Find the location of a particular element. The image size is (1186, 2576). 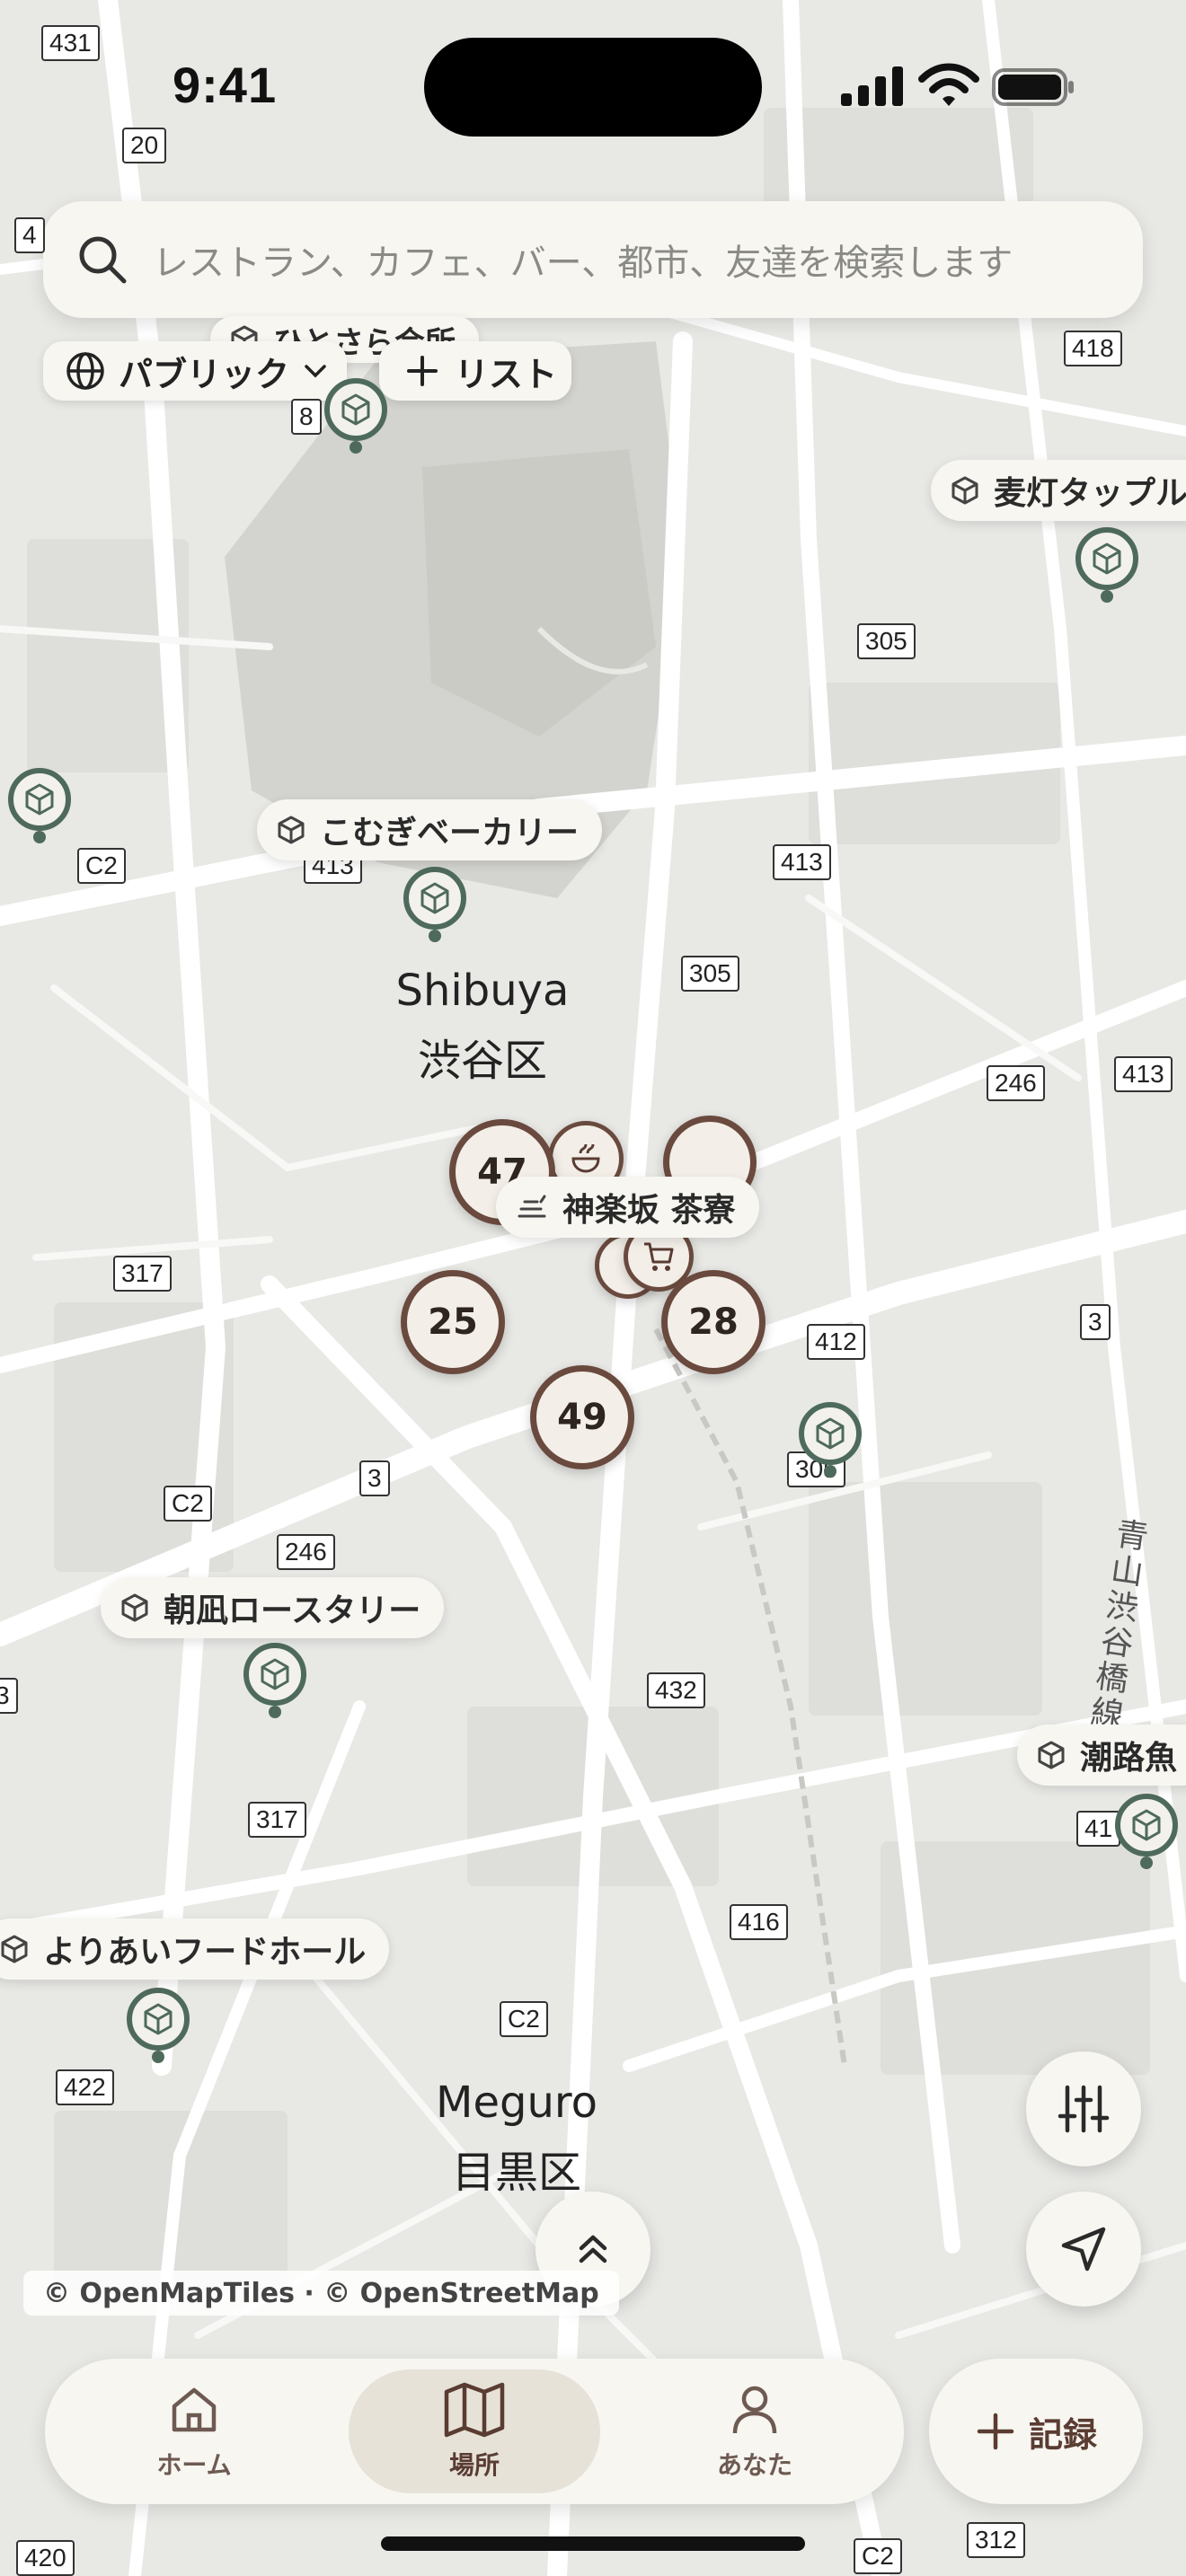

road-sign: 432 is located at coordinates (676, 1690).